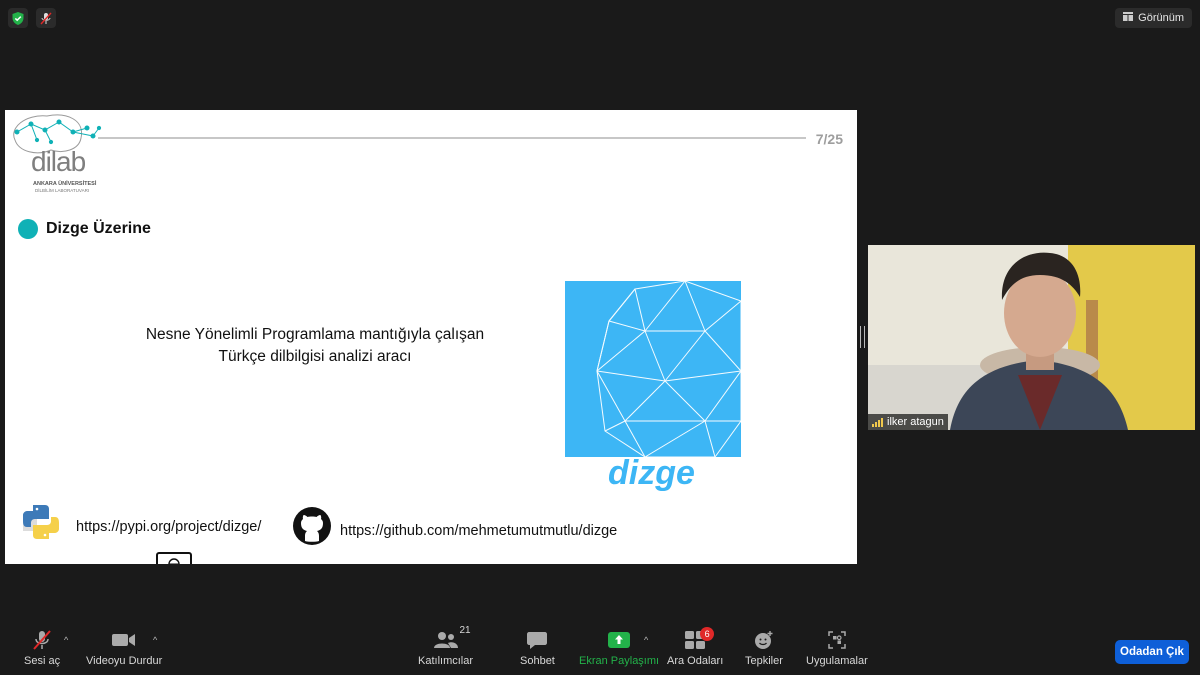 This screenshot has width=1200, height=675. I want to click on participant-video-tile: ilker atagun, so click(1031, 337).